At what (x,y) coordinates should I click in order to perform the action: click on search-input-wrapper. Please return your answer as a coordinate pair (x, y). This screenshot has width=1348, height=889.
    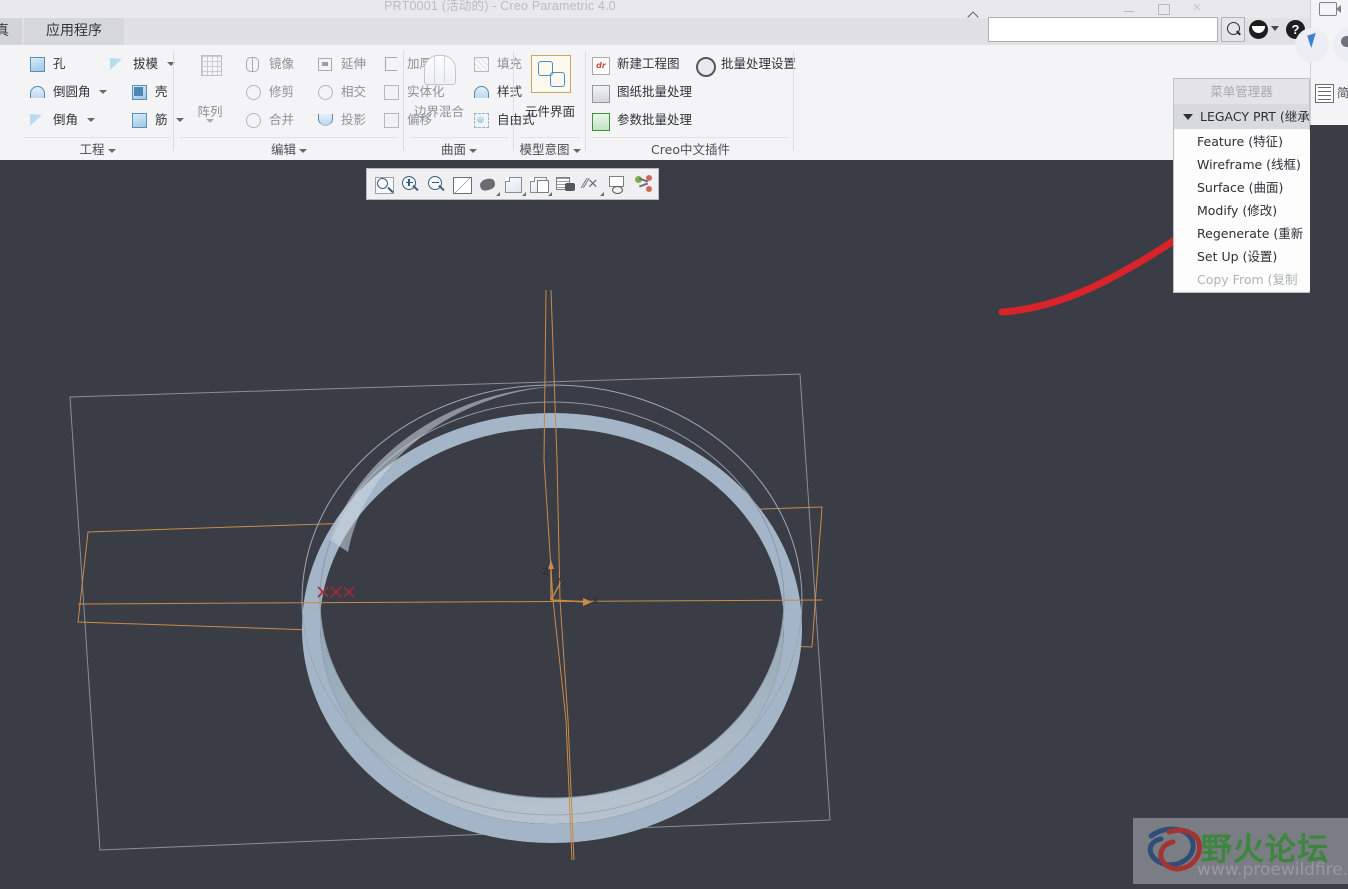
    Looking at the image, I should click on (1103, 29).